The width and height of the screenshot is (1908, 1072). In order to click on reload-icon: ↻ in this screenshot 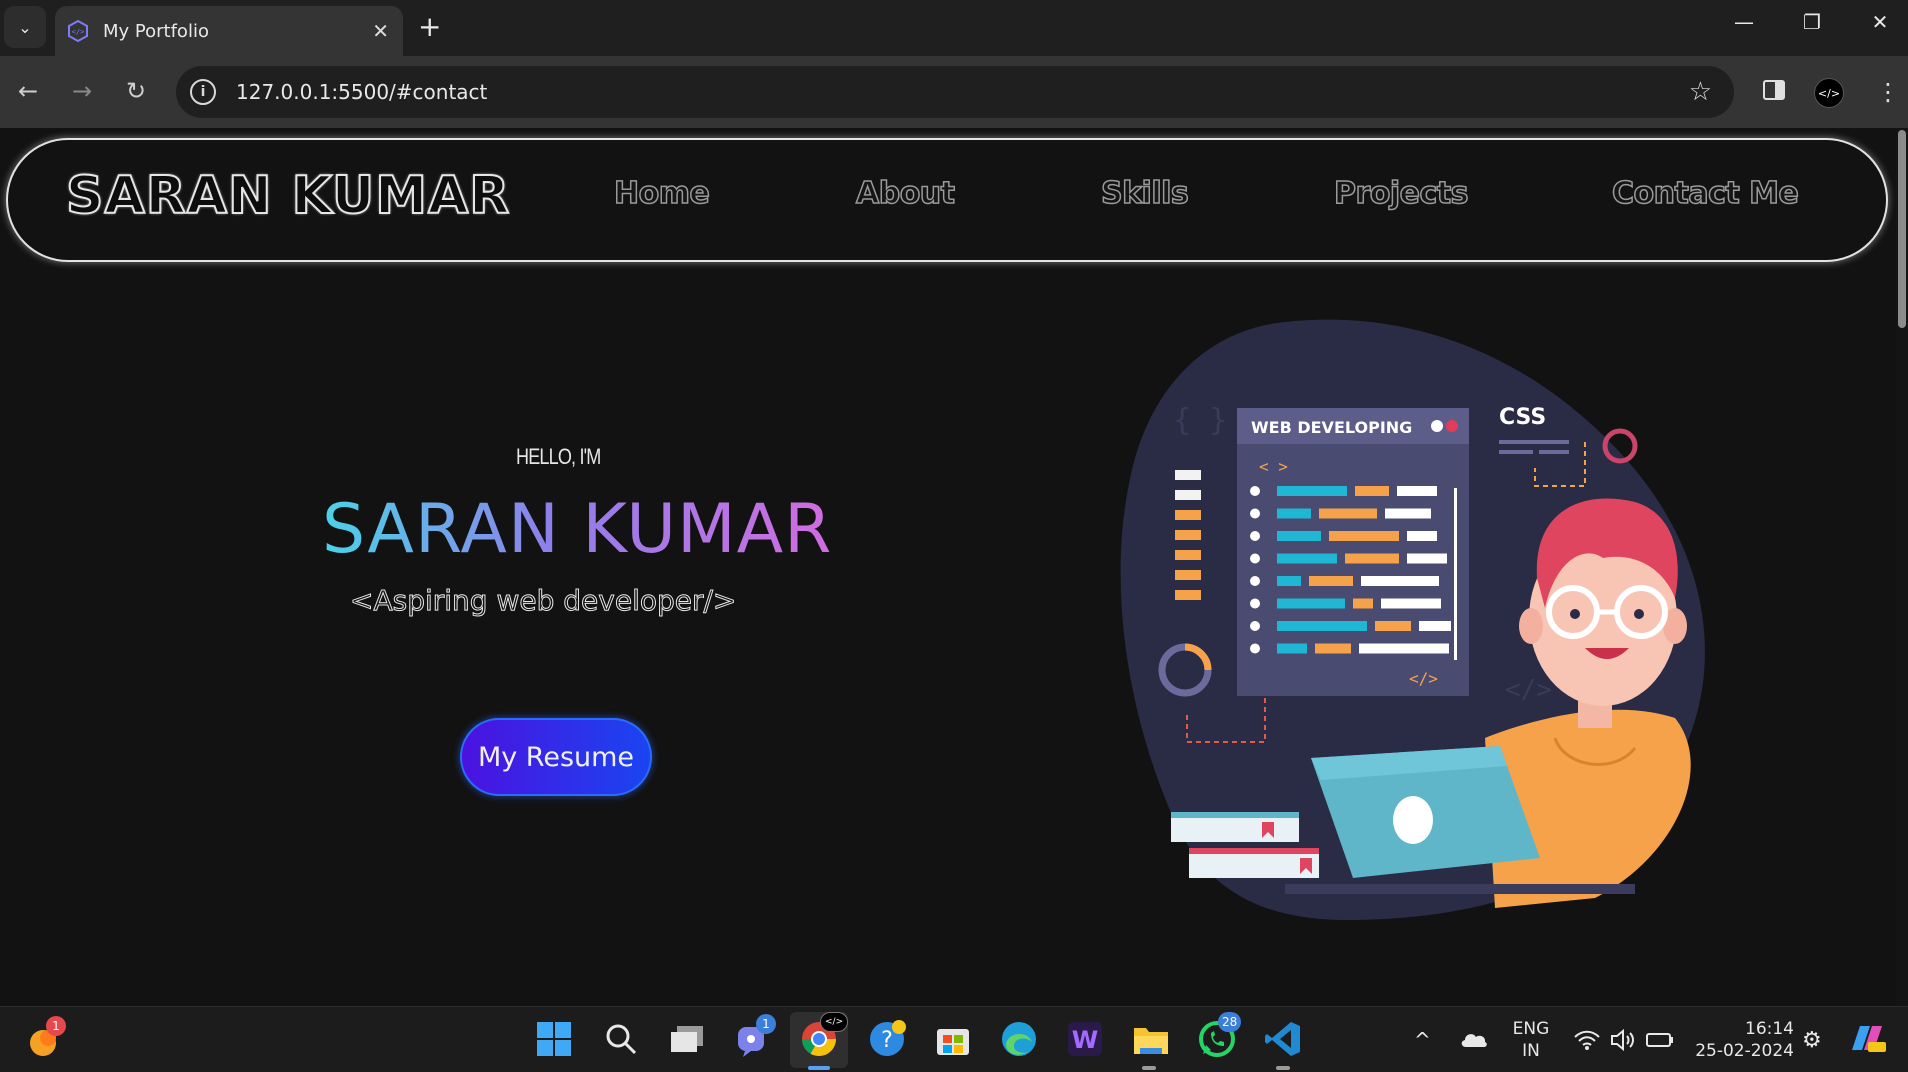, I will do `click(136, 91)`.